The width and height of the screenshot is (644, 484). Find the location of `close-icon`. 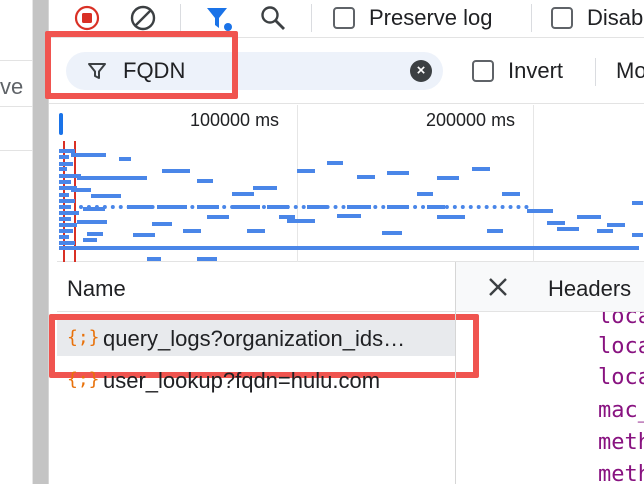

close-icon is located at coordinates (498, 287).